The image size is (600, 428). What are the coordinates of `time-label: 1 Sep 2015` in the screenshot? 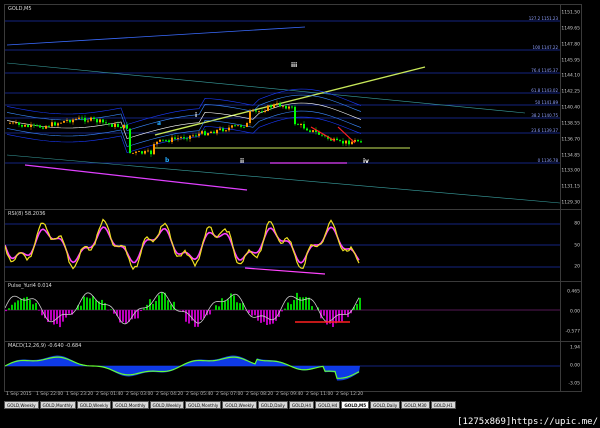 It's located at (19, 394).